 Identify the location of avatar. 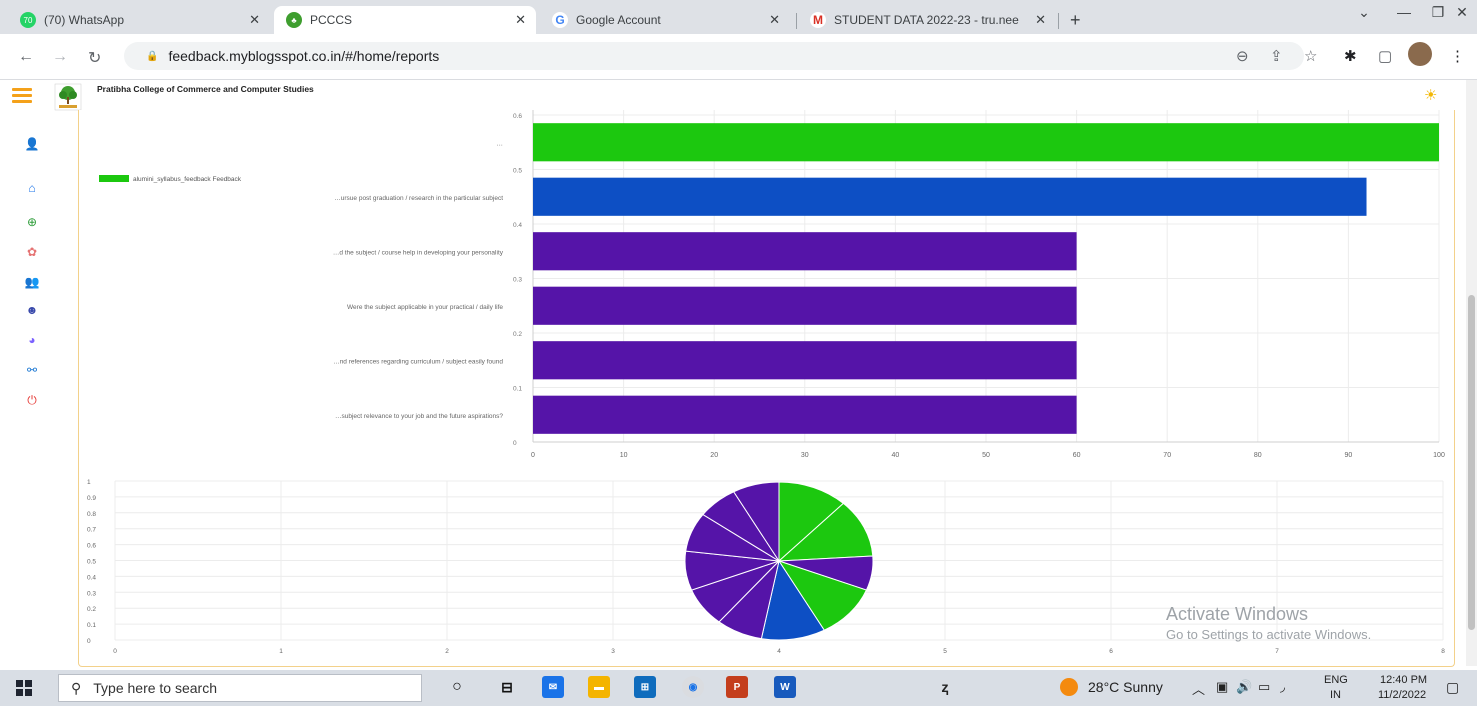
(1420, 54).